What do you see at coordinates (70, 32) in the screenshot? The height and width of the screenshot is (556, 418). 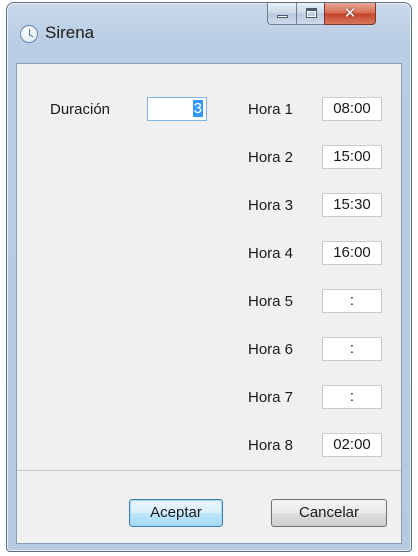 I see `window-title: Sirena` at bounding box center [70, 32].